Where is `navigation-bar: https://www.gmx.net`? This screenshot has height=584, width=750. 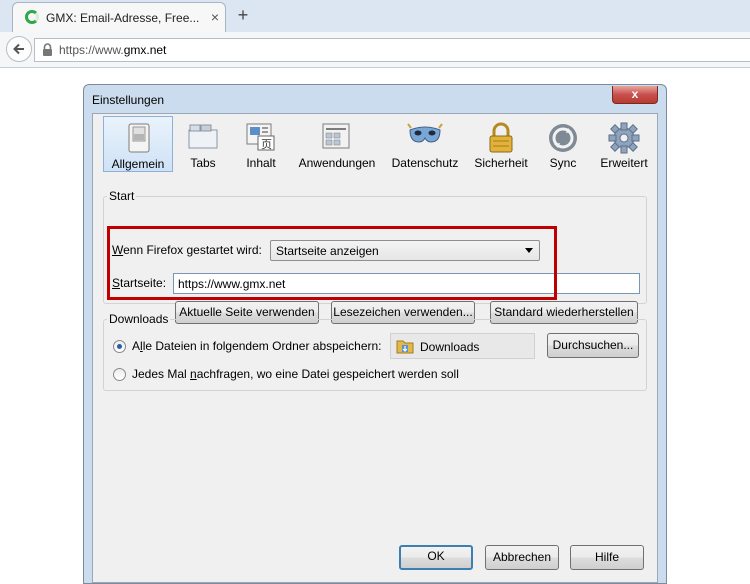
navigation-bar: https://www.gmx.net is located at coordinates (375, 50).